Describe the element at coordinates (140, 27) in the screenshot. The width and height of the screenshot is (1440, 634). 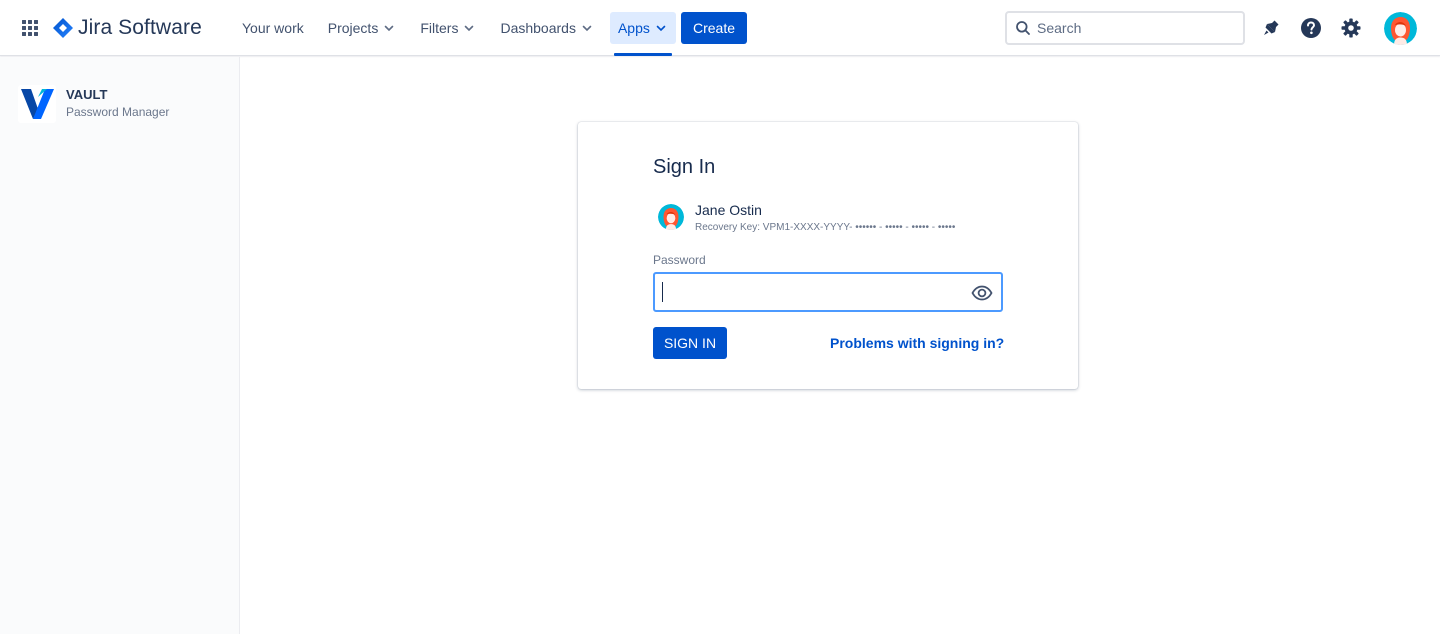
I see `brand-name: Jira Software` at that location.